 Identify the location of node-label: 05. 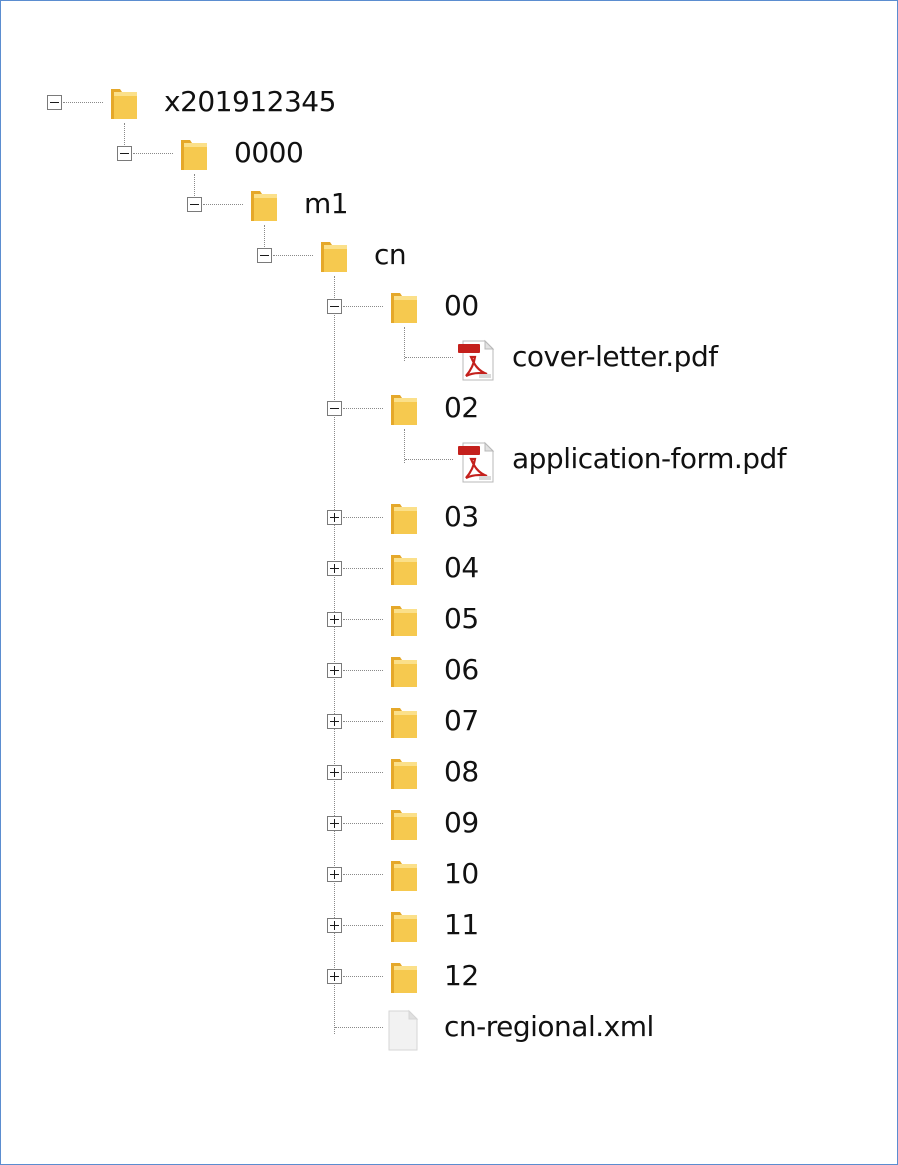
(461, 618).